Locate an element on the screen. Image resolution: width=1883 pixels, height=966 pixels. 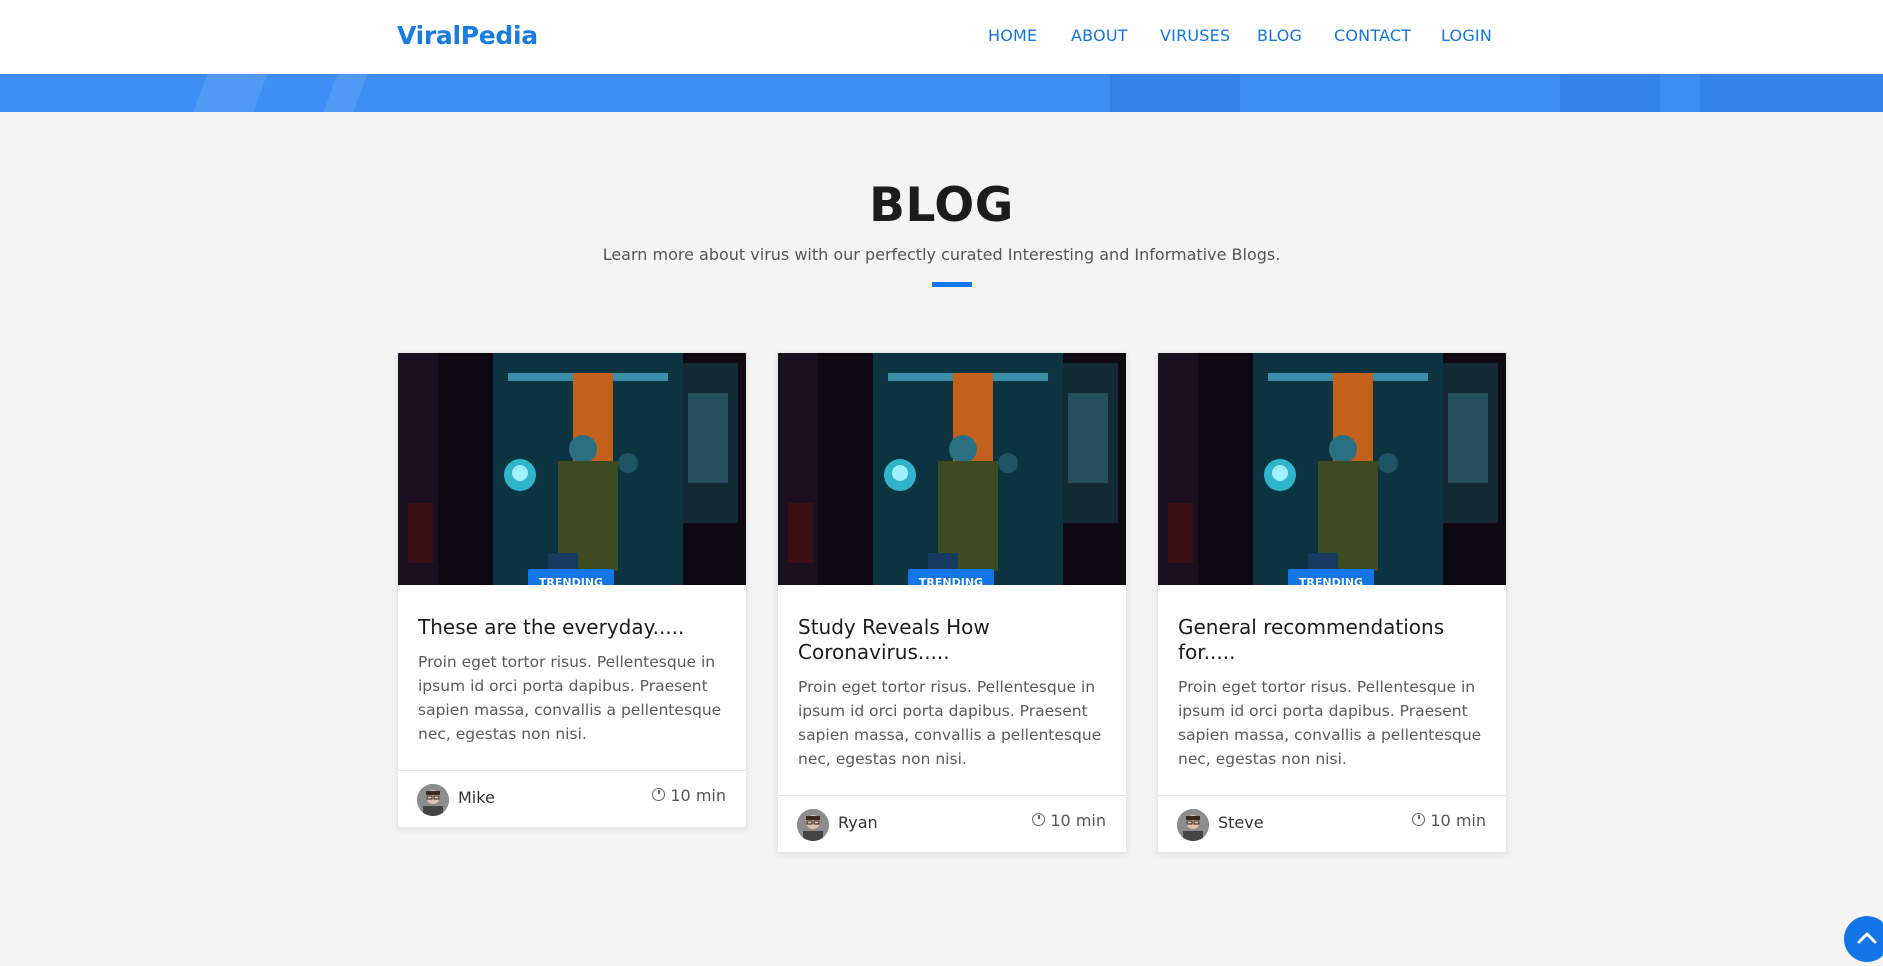
nav-home: HOME is located at coordinates (1012, 35).